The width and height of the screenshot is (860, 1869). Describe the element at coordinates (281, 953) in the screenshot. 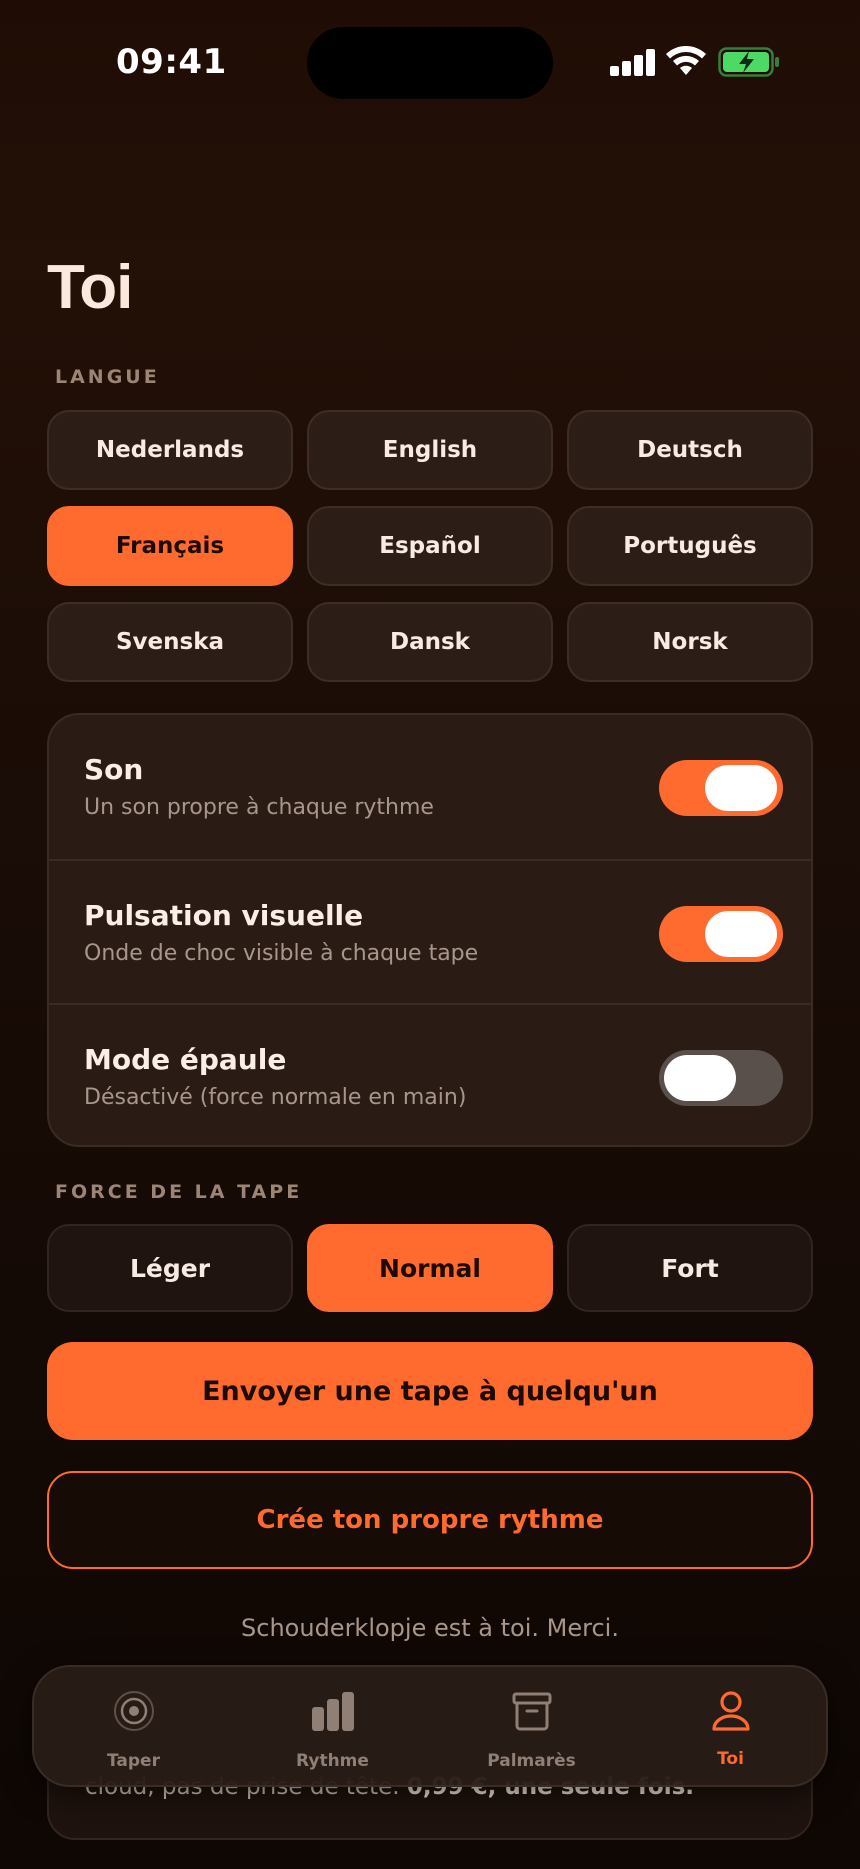

I see `setting-subtitle: Onde de choc visible à chaque tape` at that location.